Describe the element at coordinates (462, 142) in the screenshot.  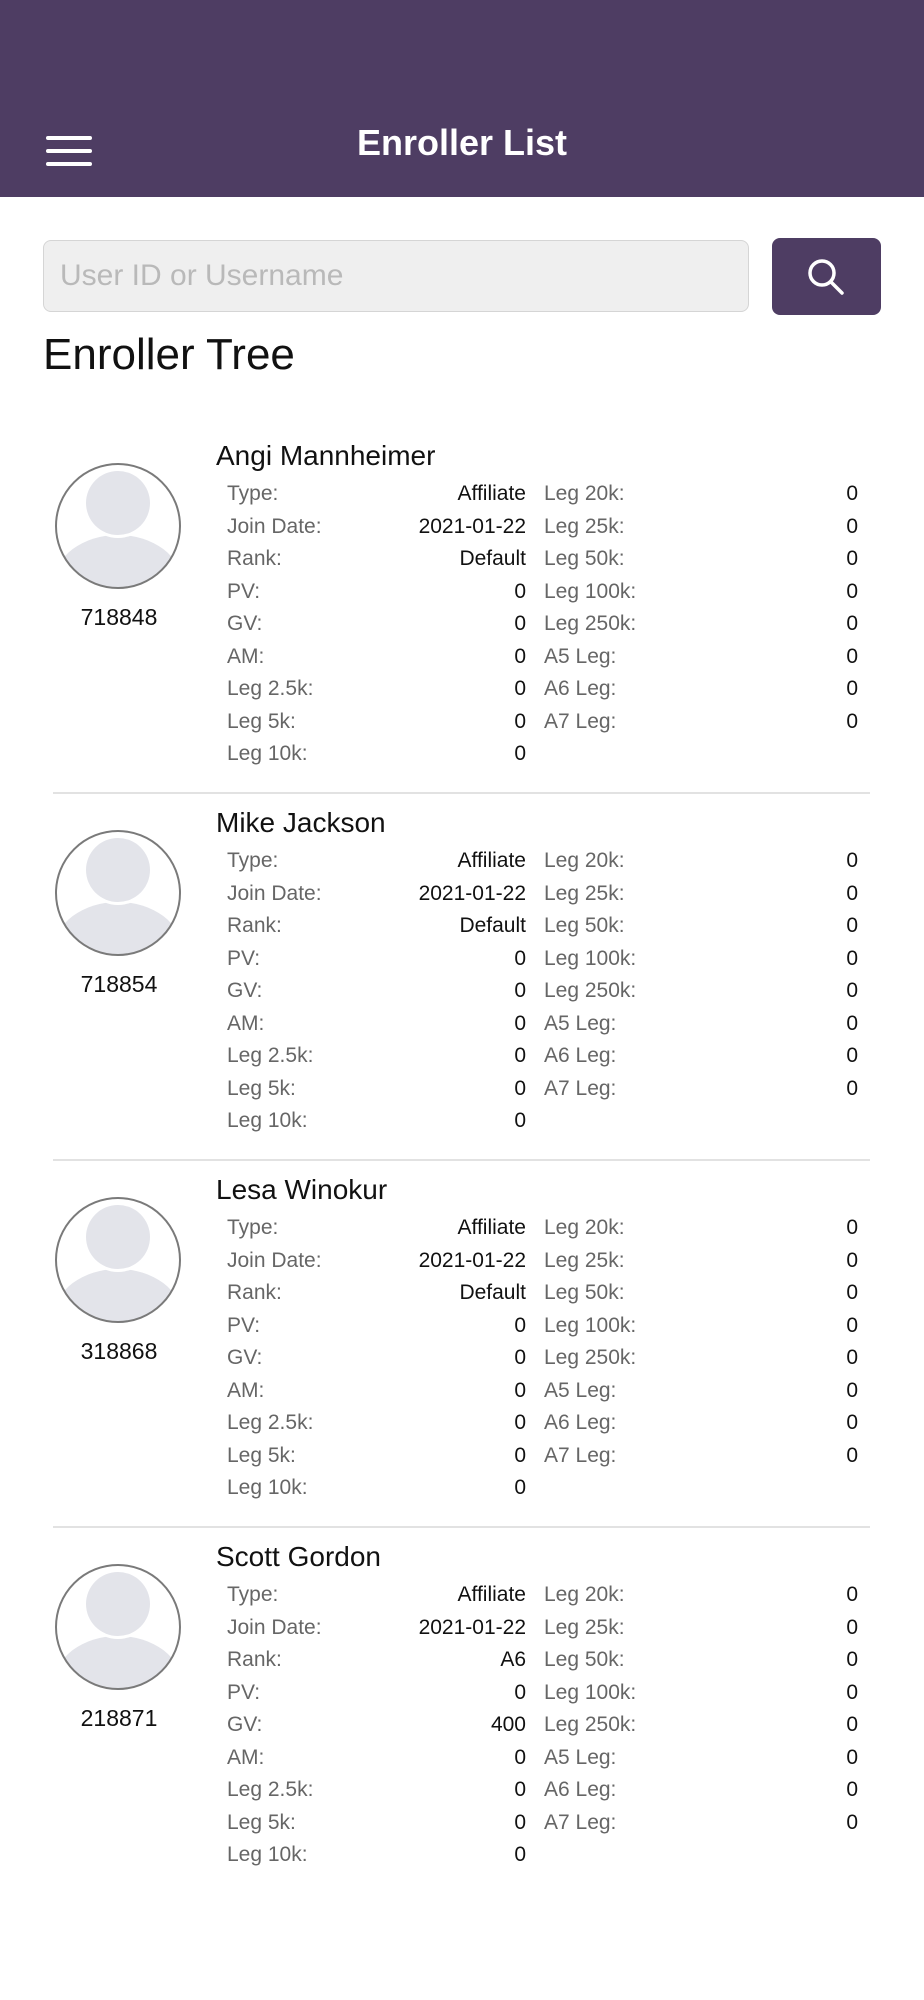
I see `page-title: Enroller List` at that location.